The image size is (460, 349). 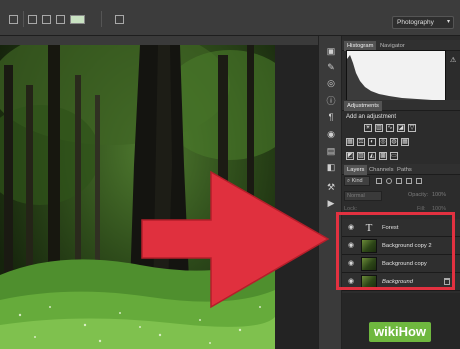 I want to click on invert-icon: ◩, so click(x=350, y=156).